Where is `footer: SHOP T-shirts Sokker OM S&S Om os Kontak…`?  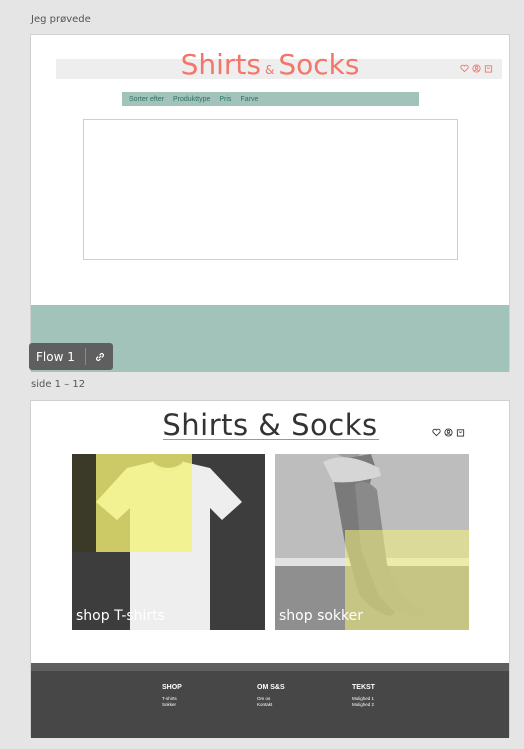
footer: SHOP T-shirts Sokker OM S&S Om os Kontak… is located at coordinates (270, 704).